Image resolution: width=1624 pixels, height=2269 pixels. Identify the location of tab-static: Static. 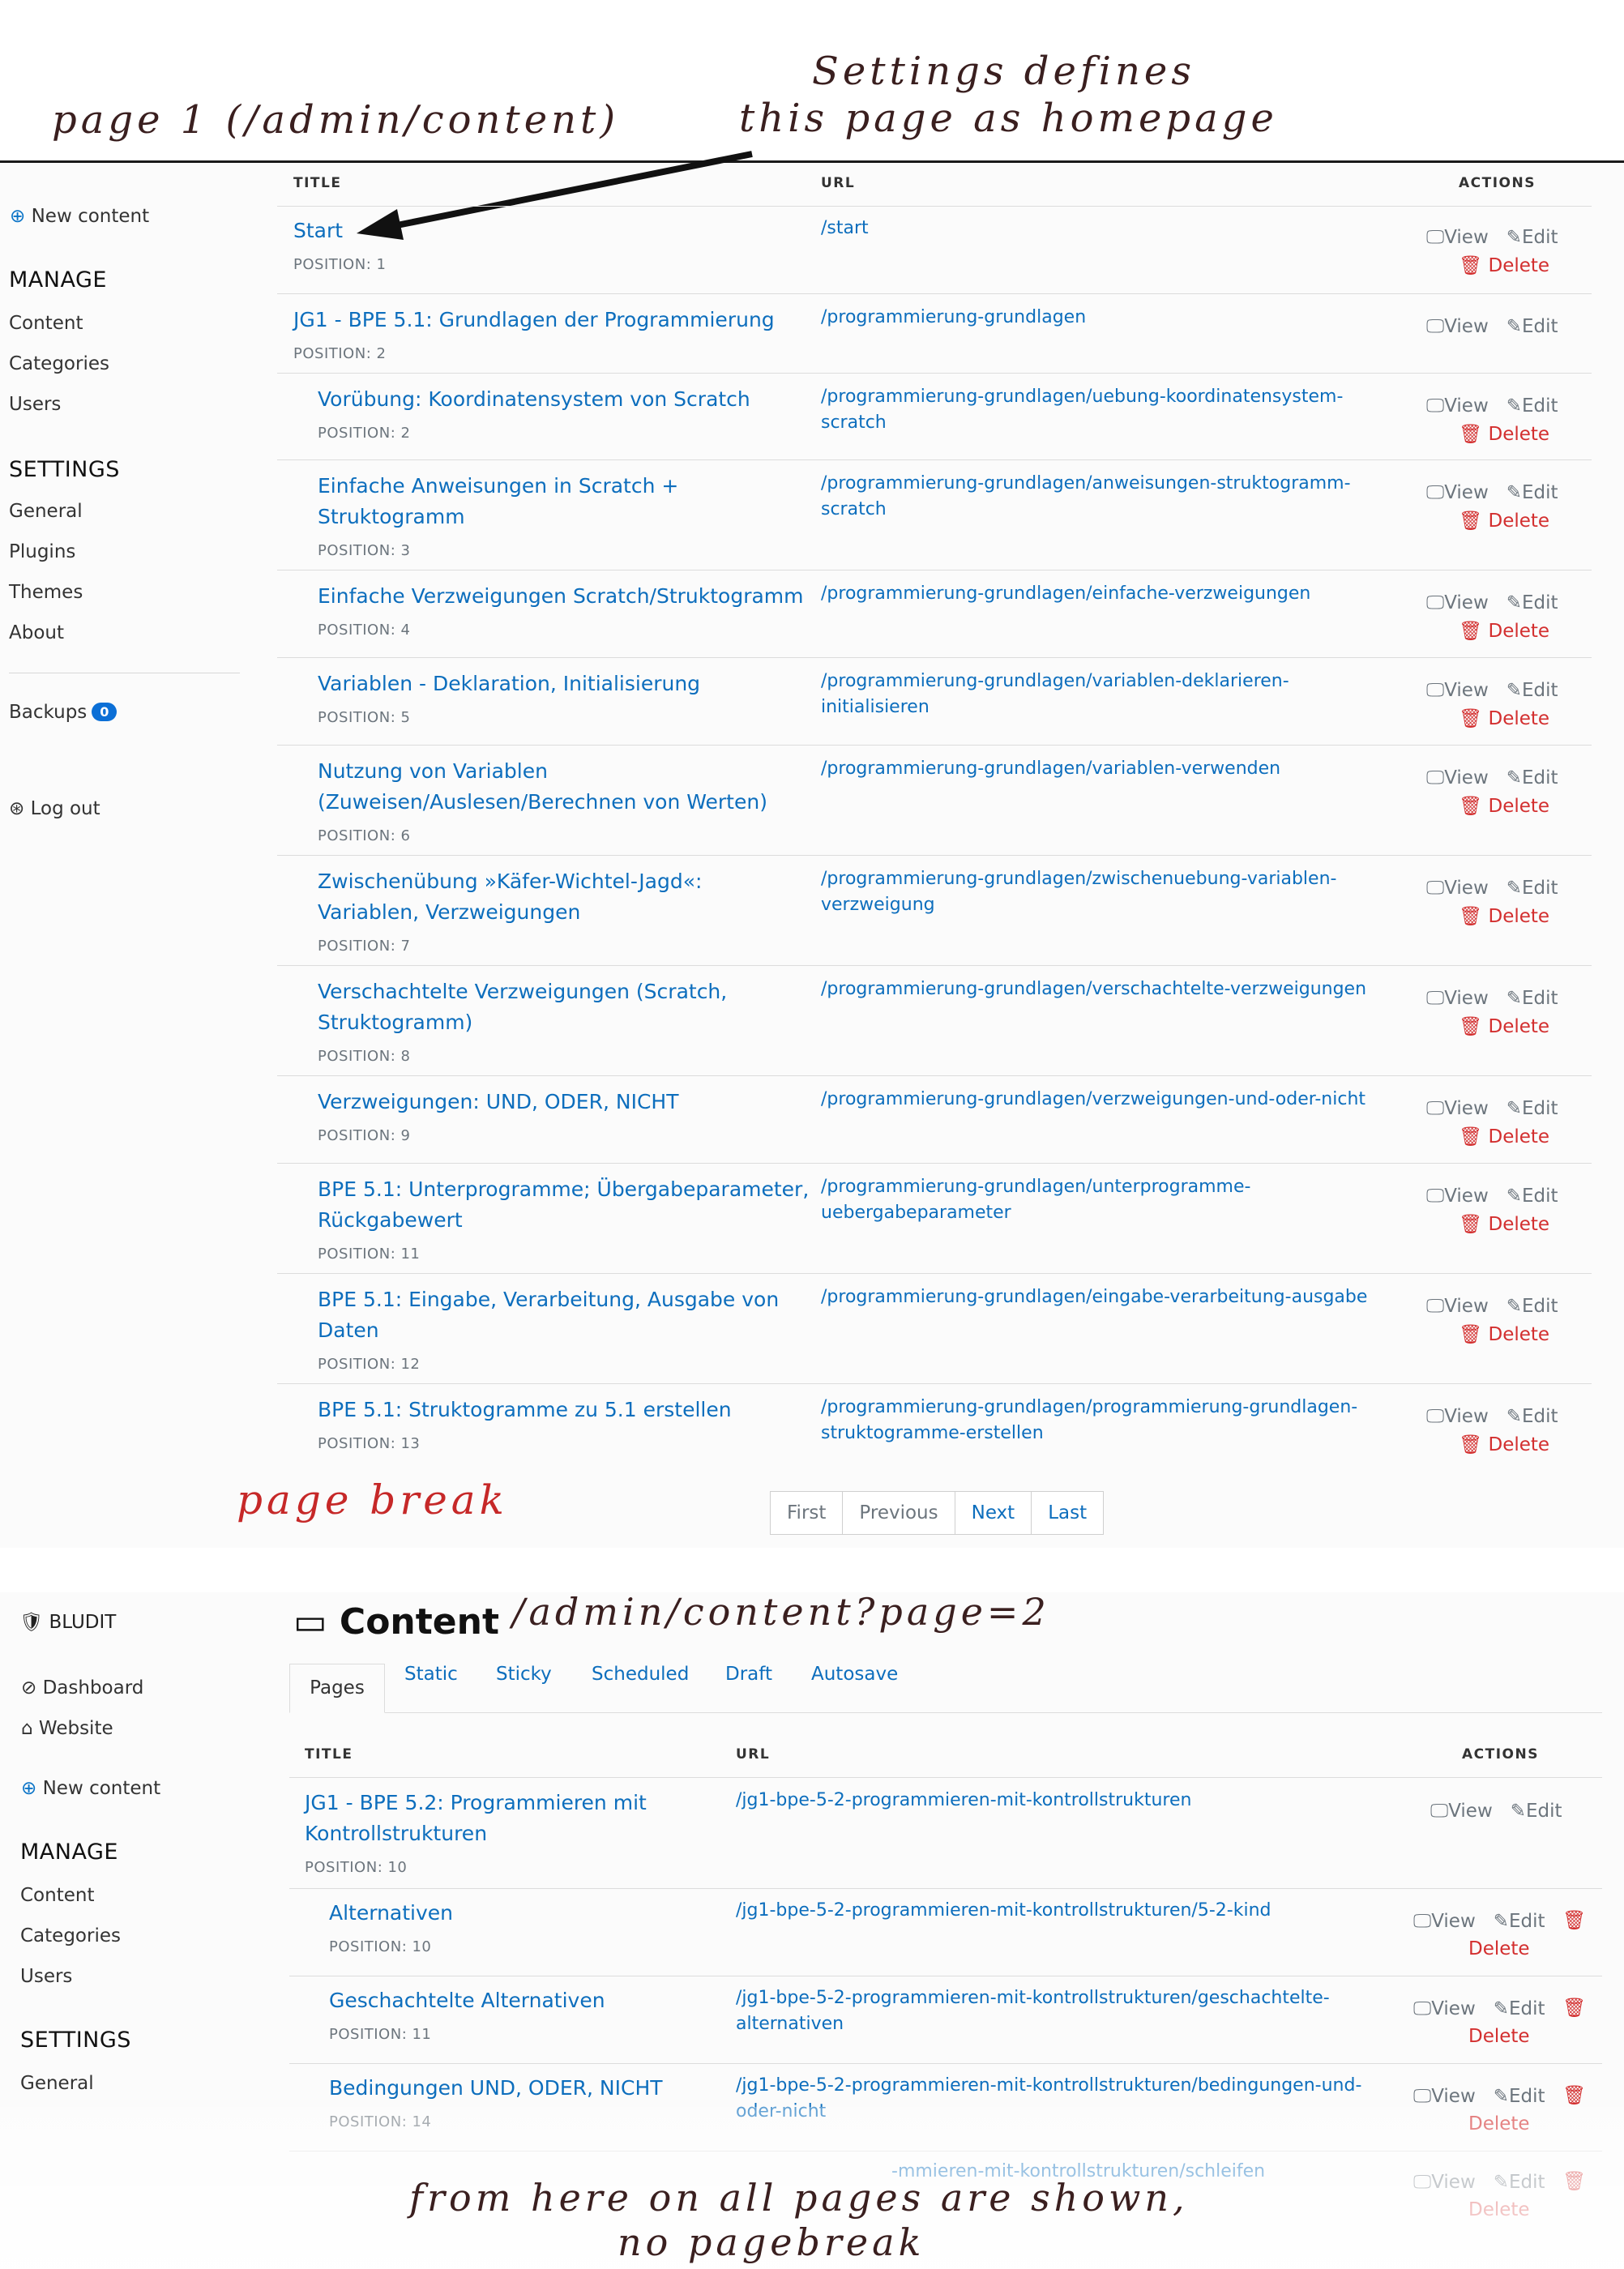
(431, 1675).